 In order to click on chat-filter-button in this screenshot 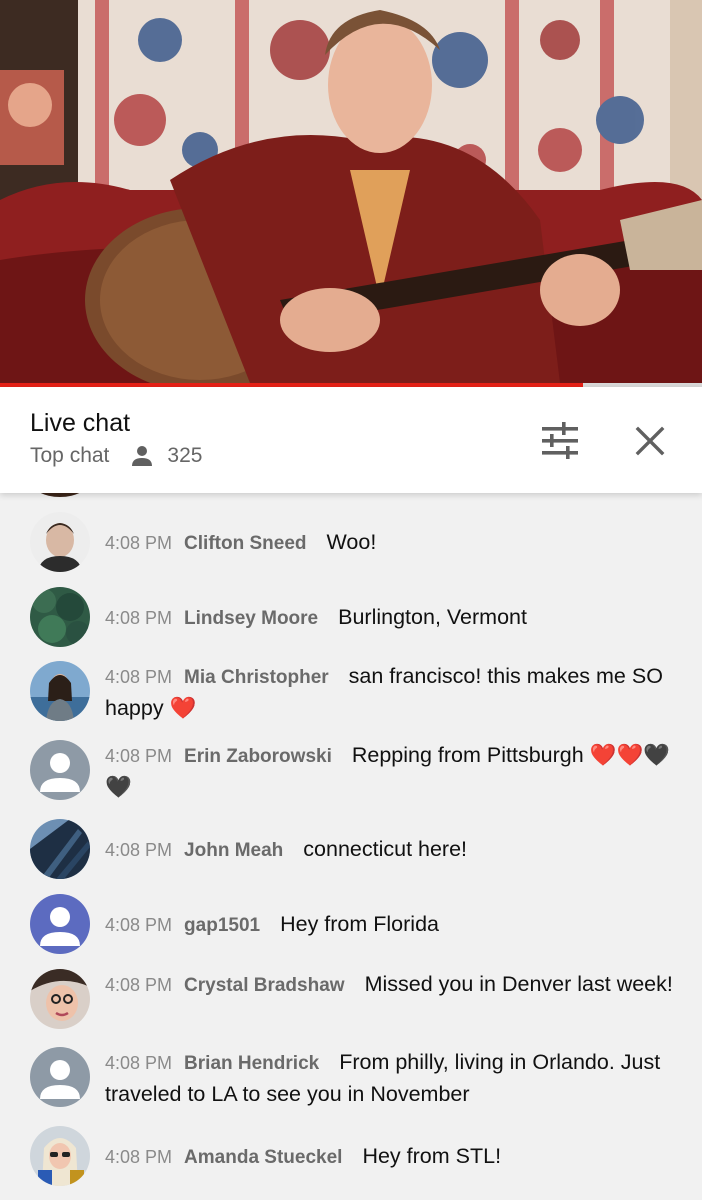, I will do `click(560, 441)`.